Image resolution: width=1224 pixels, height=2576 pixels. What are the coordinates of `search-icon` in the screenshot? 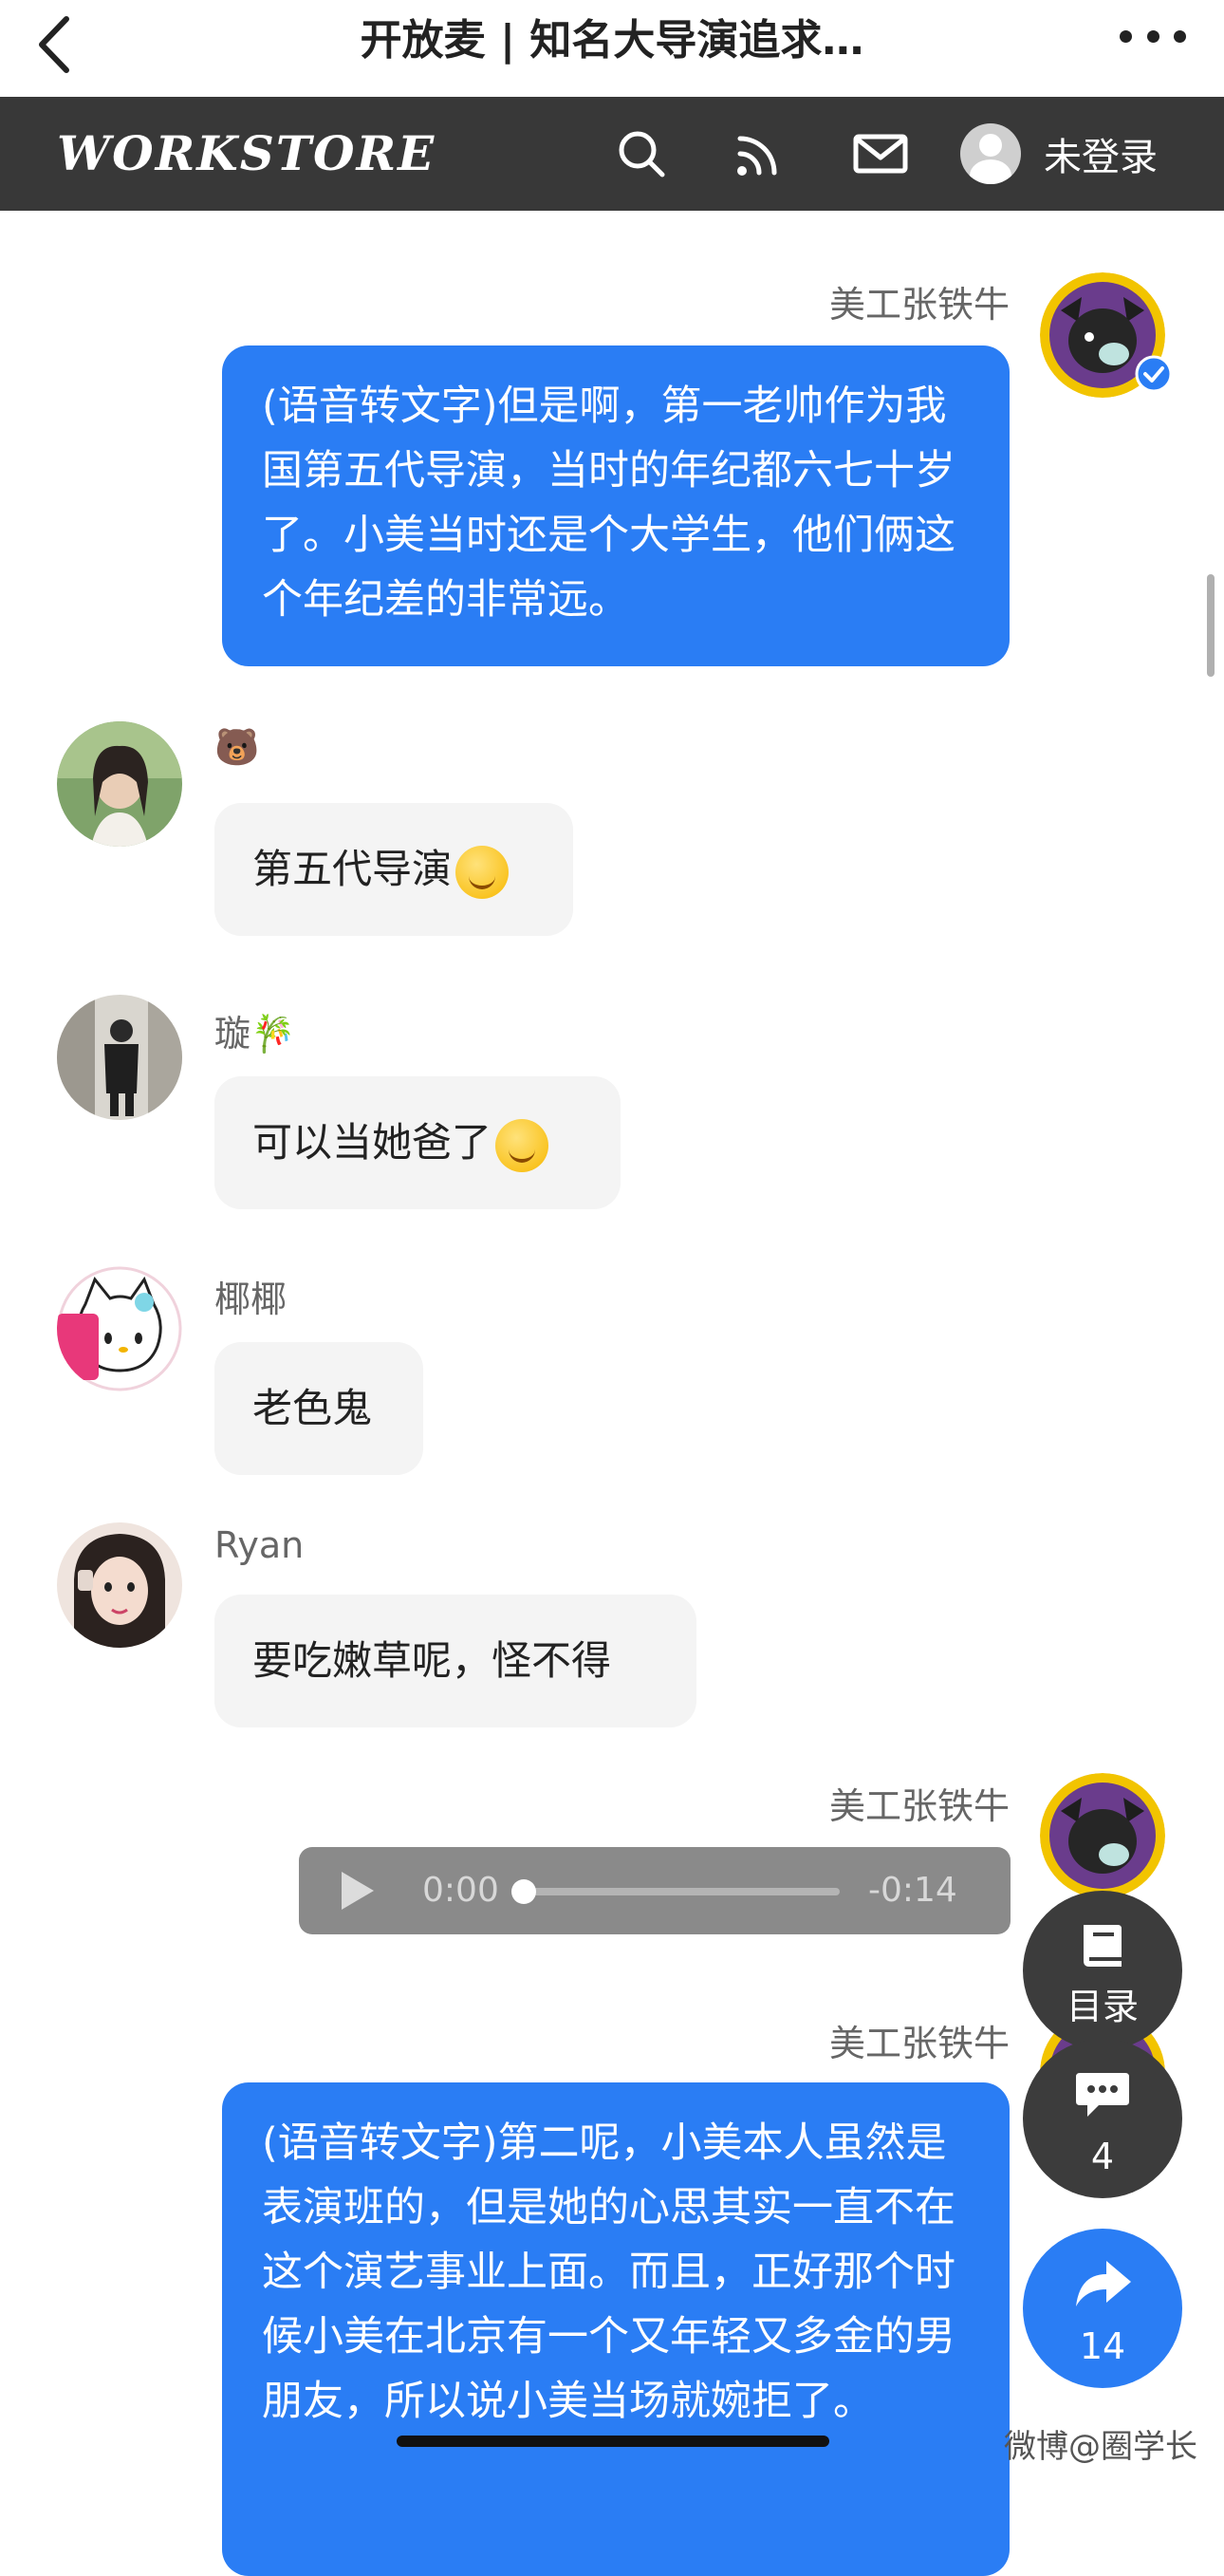 It's located at (642, 153).